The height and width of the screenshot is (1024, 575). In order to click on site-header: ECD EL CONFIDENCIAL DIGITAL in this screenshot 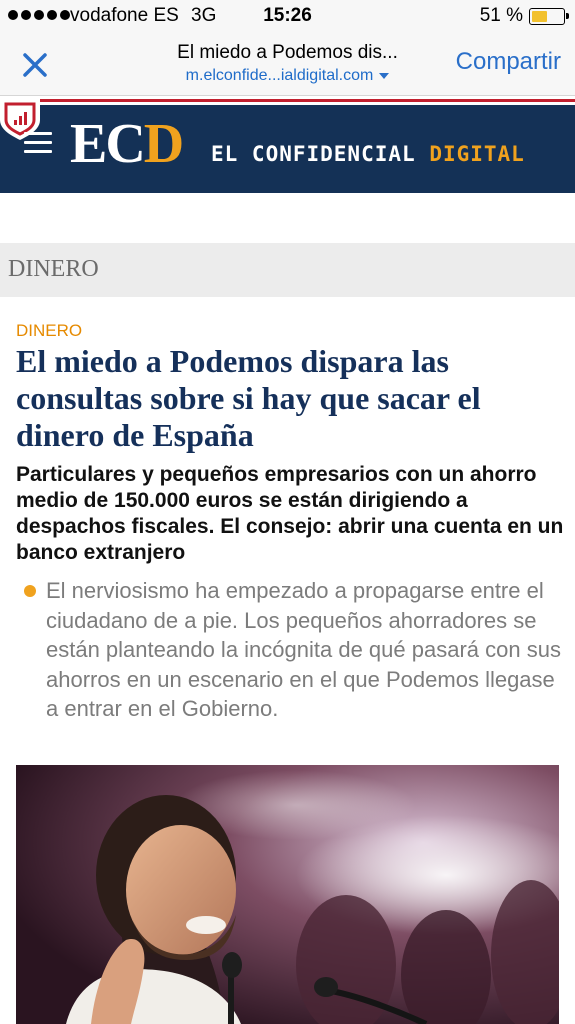, I will do `click(287, 144)`.